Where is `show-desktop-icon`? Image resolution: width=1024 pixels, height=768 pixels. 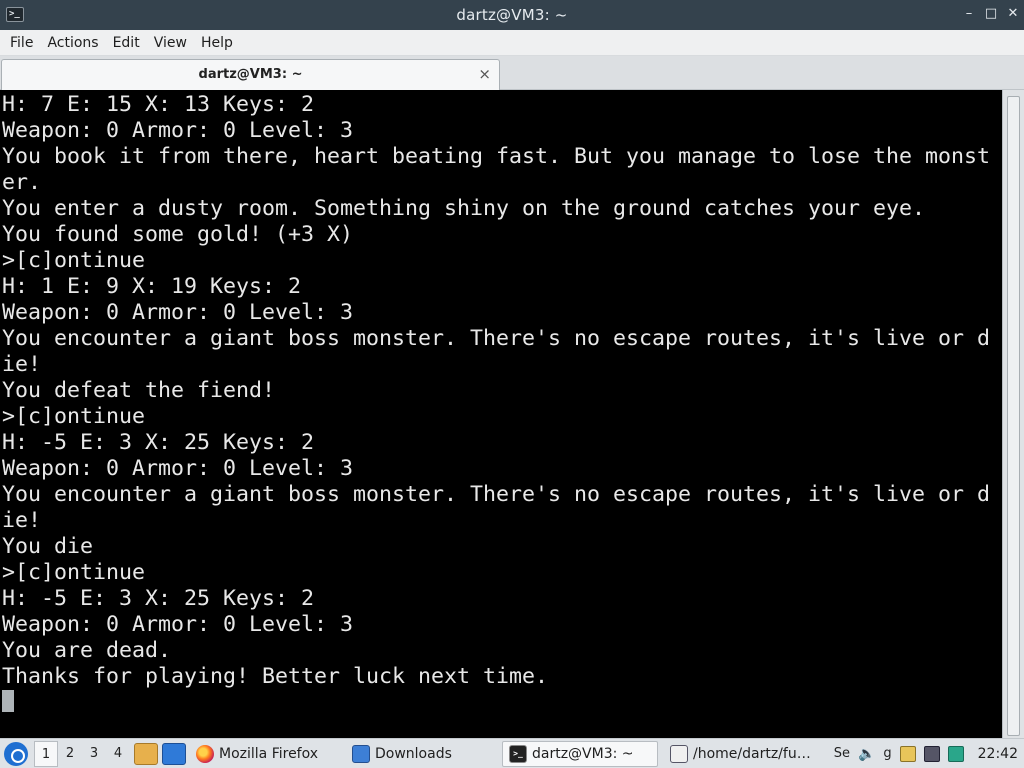 show-desktop-icon is located at coordinates (174, 753).